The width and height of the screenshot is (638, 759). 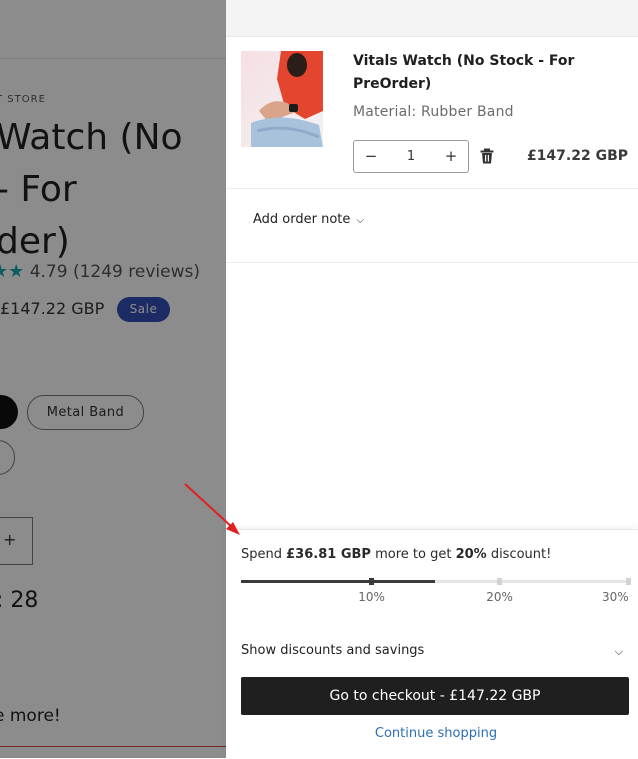 I want to click on discount-progress-bar, so click(x=436, y=581).